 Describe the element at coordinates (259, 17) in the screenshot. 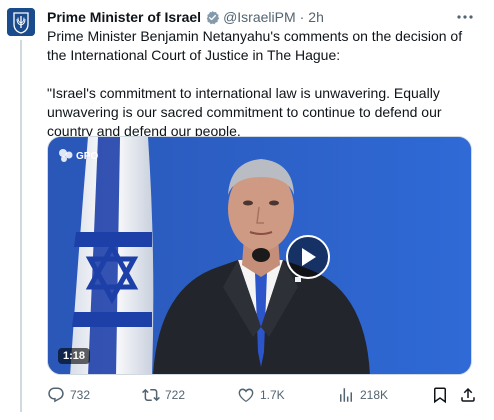

I see `author-handle: @IsraeliPM` at that location.